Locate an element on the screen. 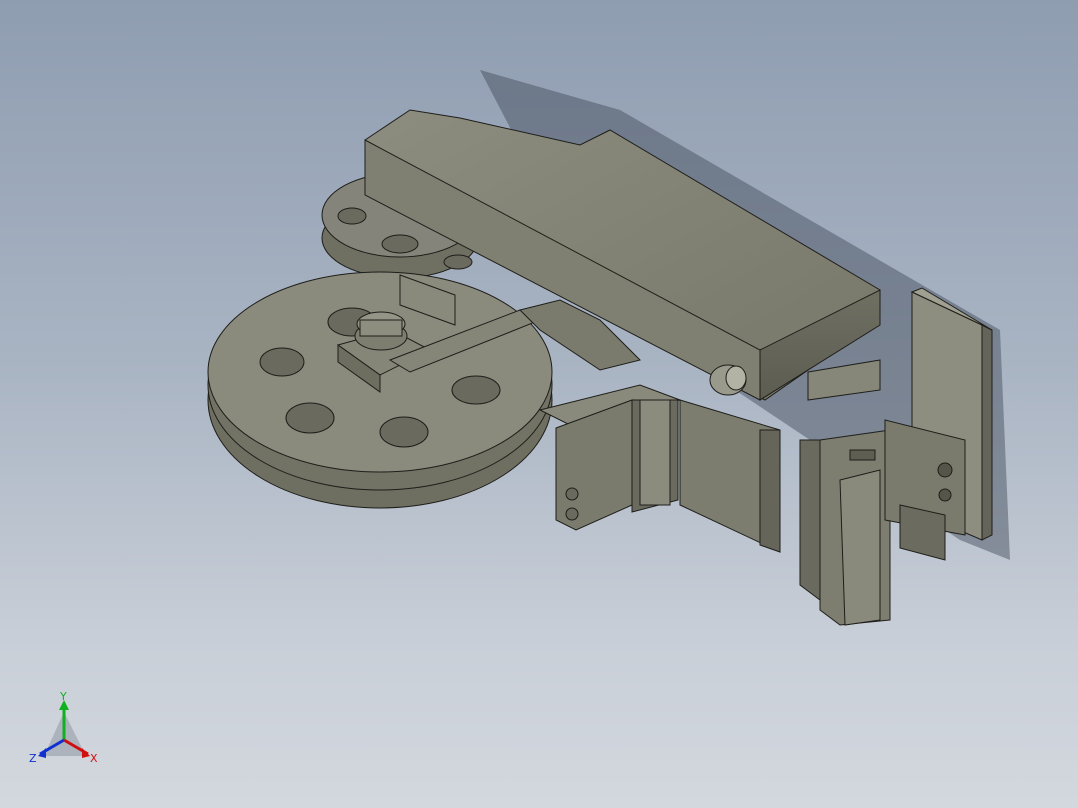 The width and height of the screenshot is (1078, 808). adjust-knob is located at coordinates (728, 380).